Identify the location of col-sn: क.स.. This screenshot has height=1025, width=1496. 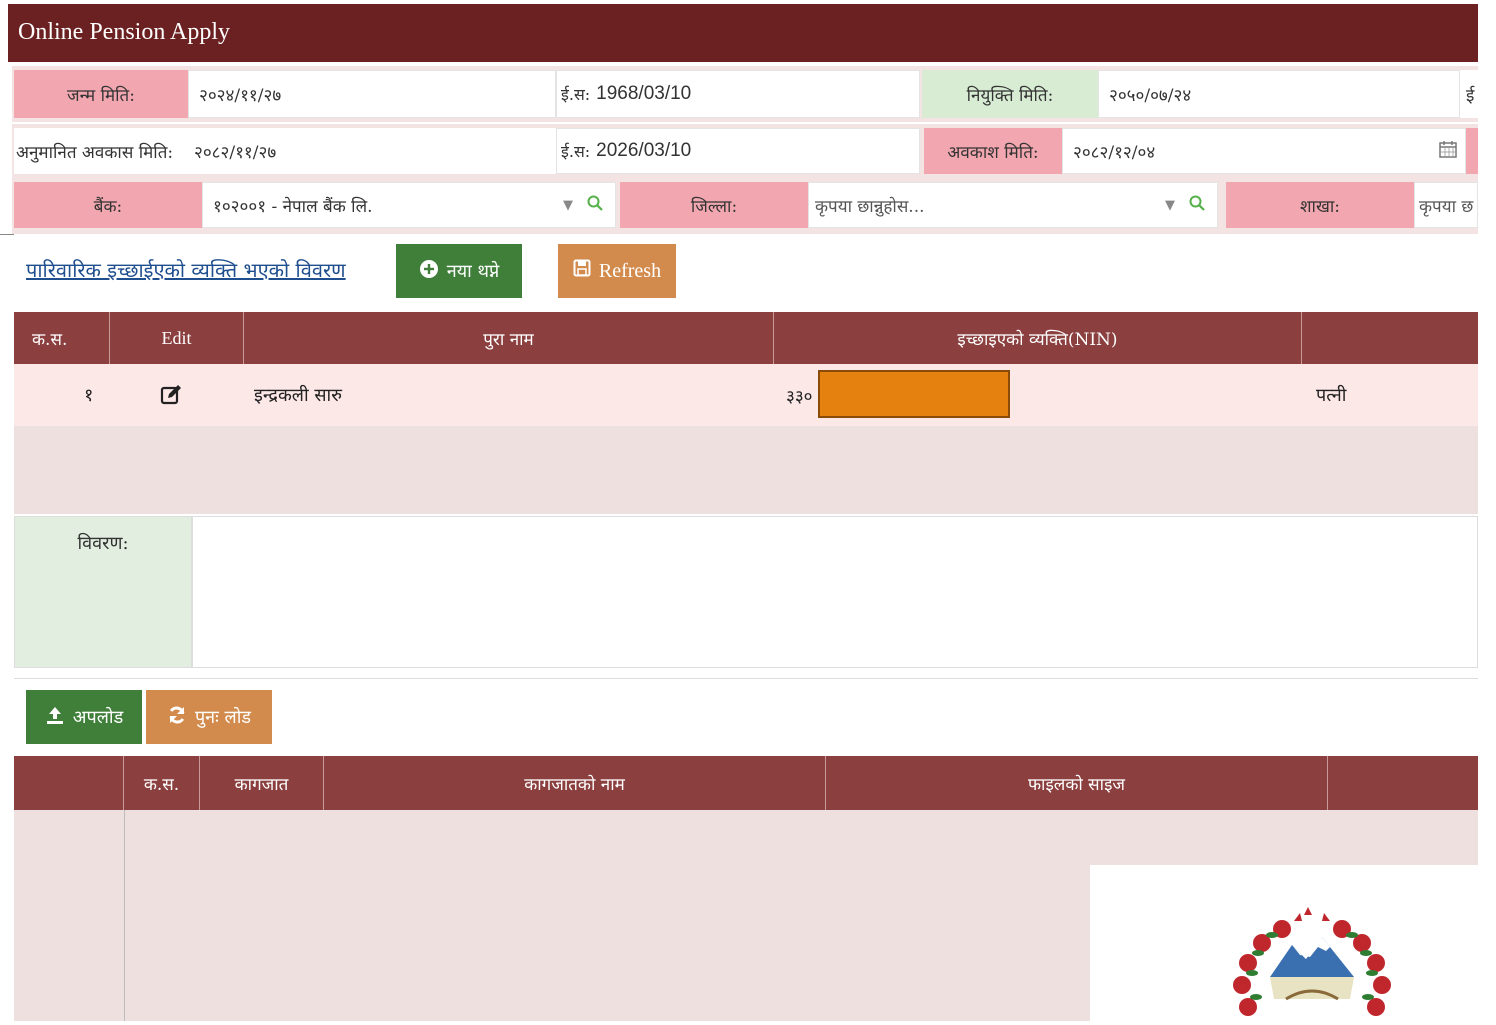
(62, 338).